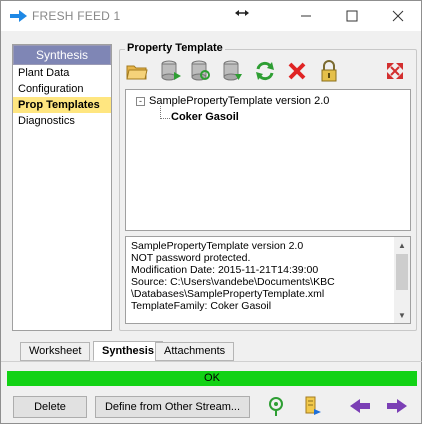 Image resolution: width=422 pixels, height=424 pixels. What do you see at coordinates (329, 71) in the screenshot?
I see `lock-icon` at bounding box center [329, 71].